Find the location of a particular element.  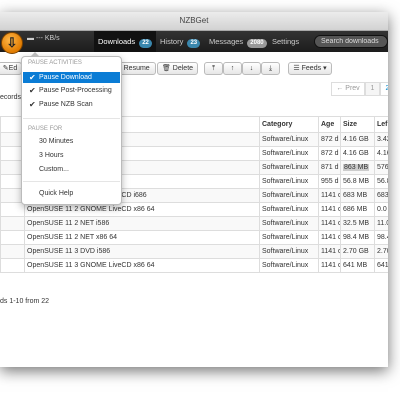

tab-settings: Settings is located at coordinates (285, 41).